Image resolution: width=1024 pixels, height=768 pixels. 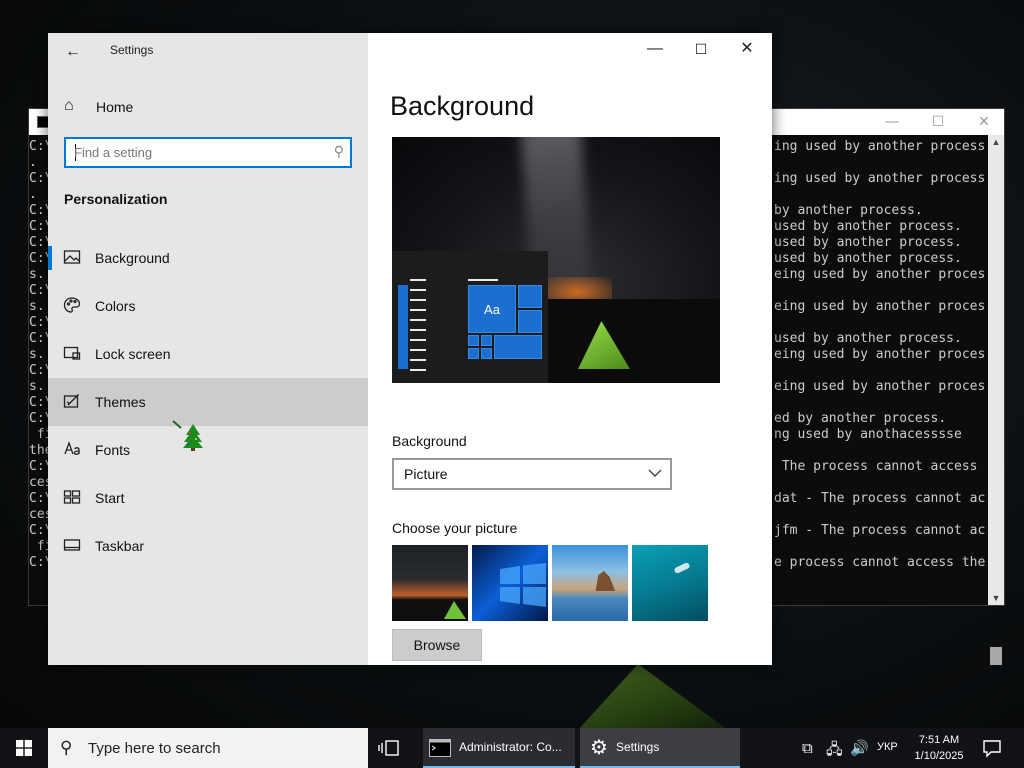 What do you see at coordinates (132, 258) in the screenshot?
I see `nav-item-label: Background` at bounding box center [132, 258].